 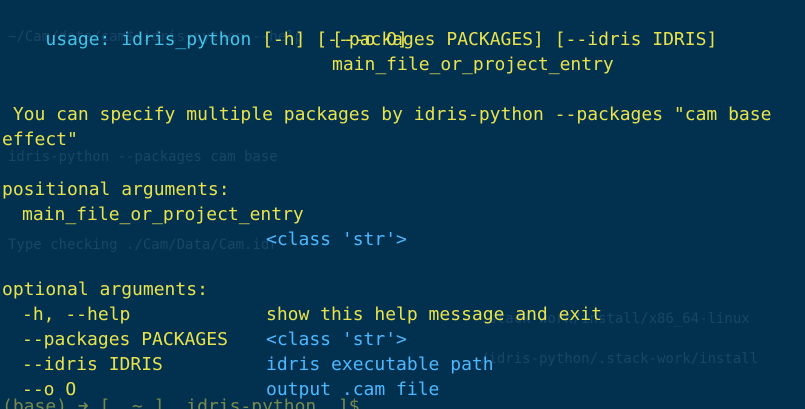 What do you see at coordinates (92, 364) in the screenshot?
I see `option-flag: --idris IDRIS` at bounding box center [92, 364].